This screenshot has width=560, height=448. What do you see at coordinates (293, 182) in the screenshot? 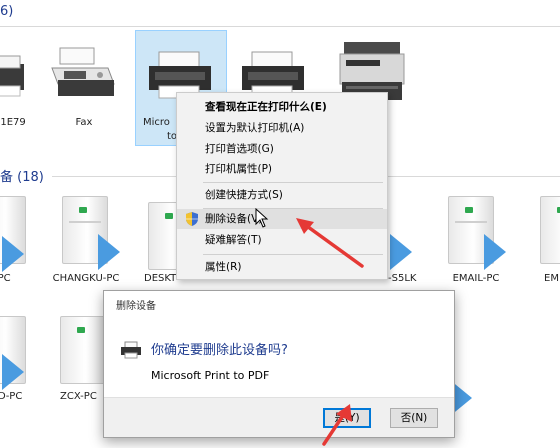
I see `menu-separator` at bounding box center [293, 182].